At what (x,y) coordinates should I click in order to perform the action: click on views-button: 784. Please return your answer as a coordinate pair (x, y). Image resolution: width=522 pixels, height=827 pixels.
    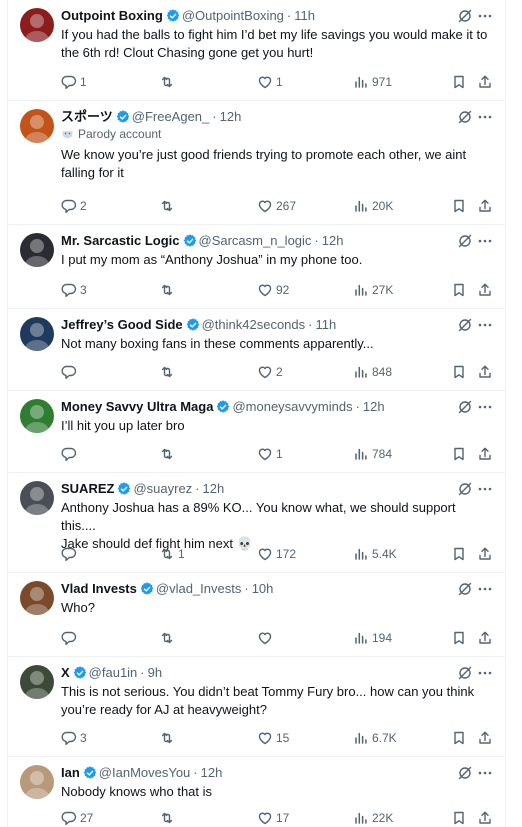
    Looking at the image, I should click on (372, 454).